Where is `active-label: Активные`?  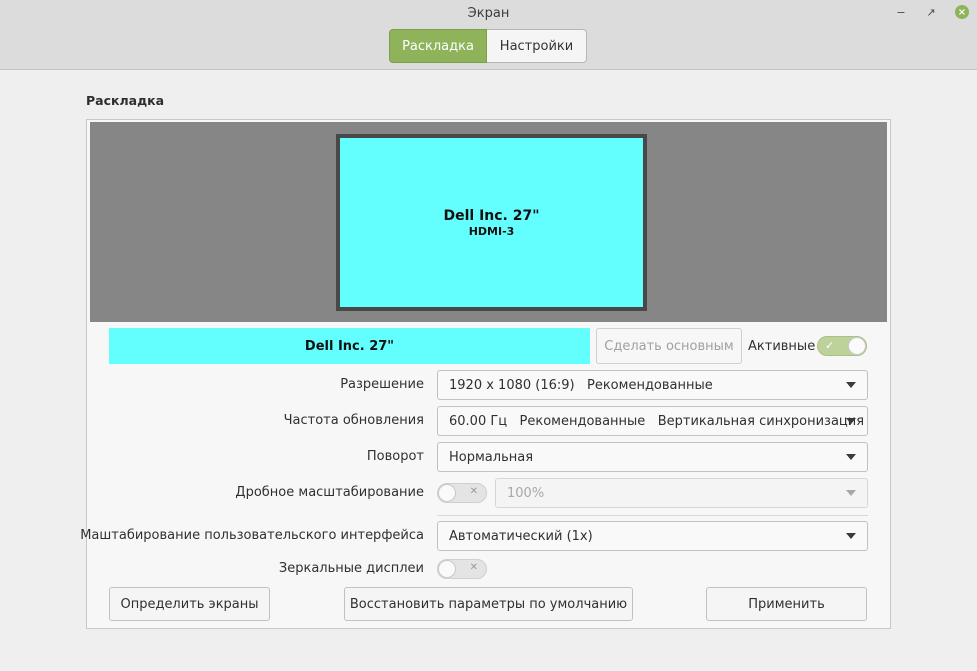
active-label: Активные is located at coordinates (782, 346).